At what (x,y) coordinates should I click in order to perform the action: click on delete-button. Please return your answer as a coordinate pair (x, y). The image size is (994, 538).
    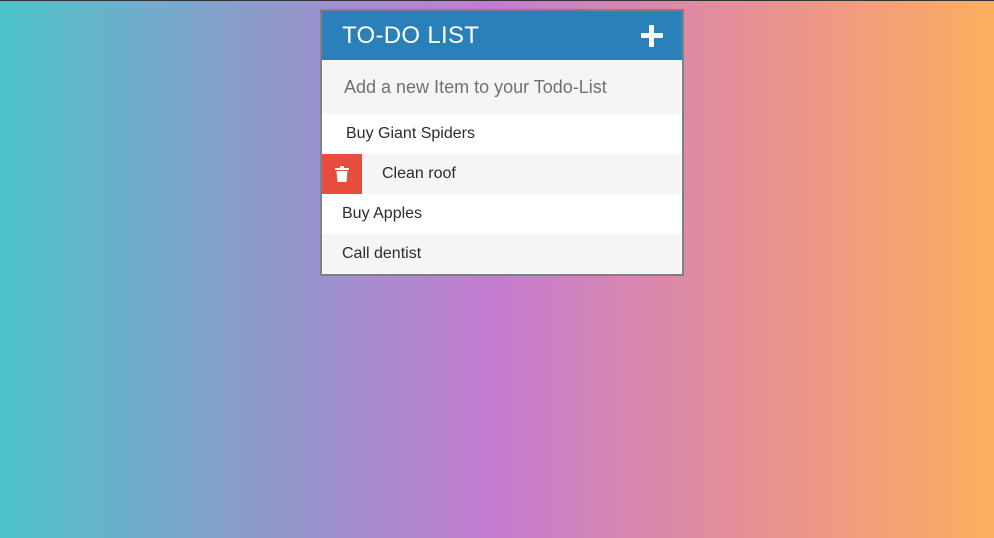
    Looking at the image, I should click on (342, 174).